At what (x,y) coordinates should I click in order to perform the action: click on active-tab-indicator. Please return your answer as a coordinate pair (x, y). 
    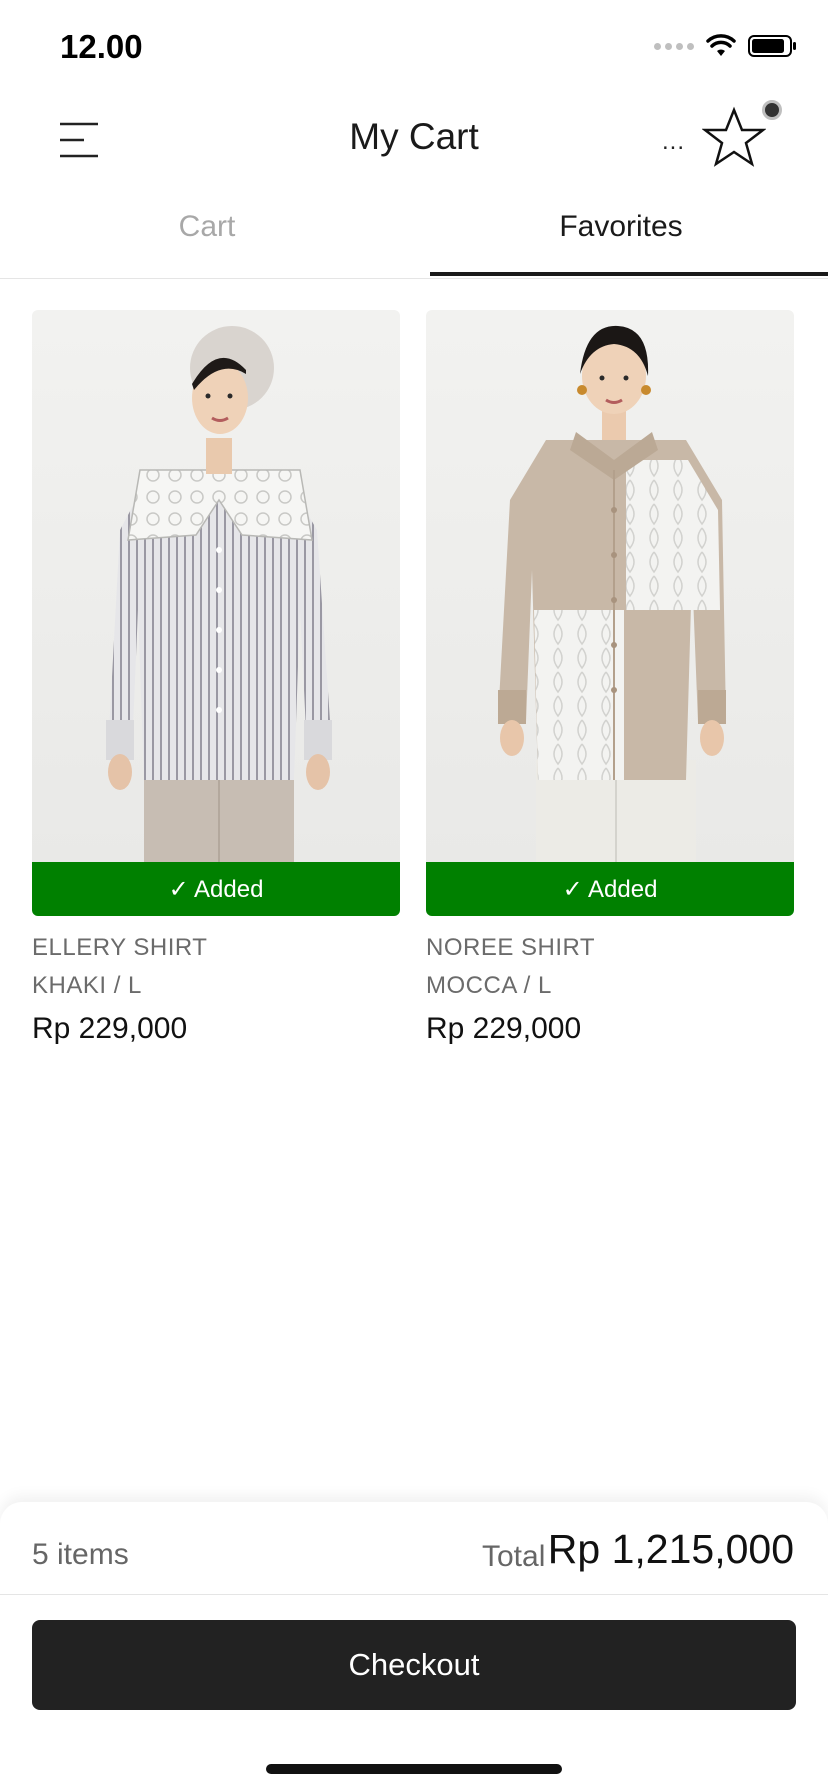
    Looking at the image, I should click on (629, 274).